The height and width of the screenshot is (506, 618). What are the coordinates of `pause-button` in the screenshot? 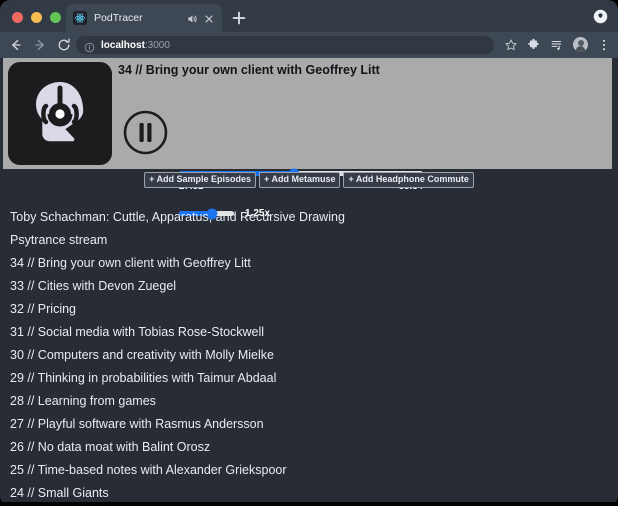 It's located at (145, 132).